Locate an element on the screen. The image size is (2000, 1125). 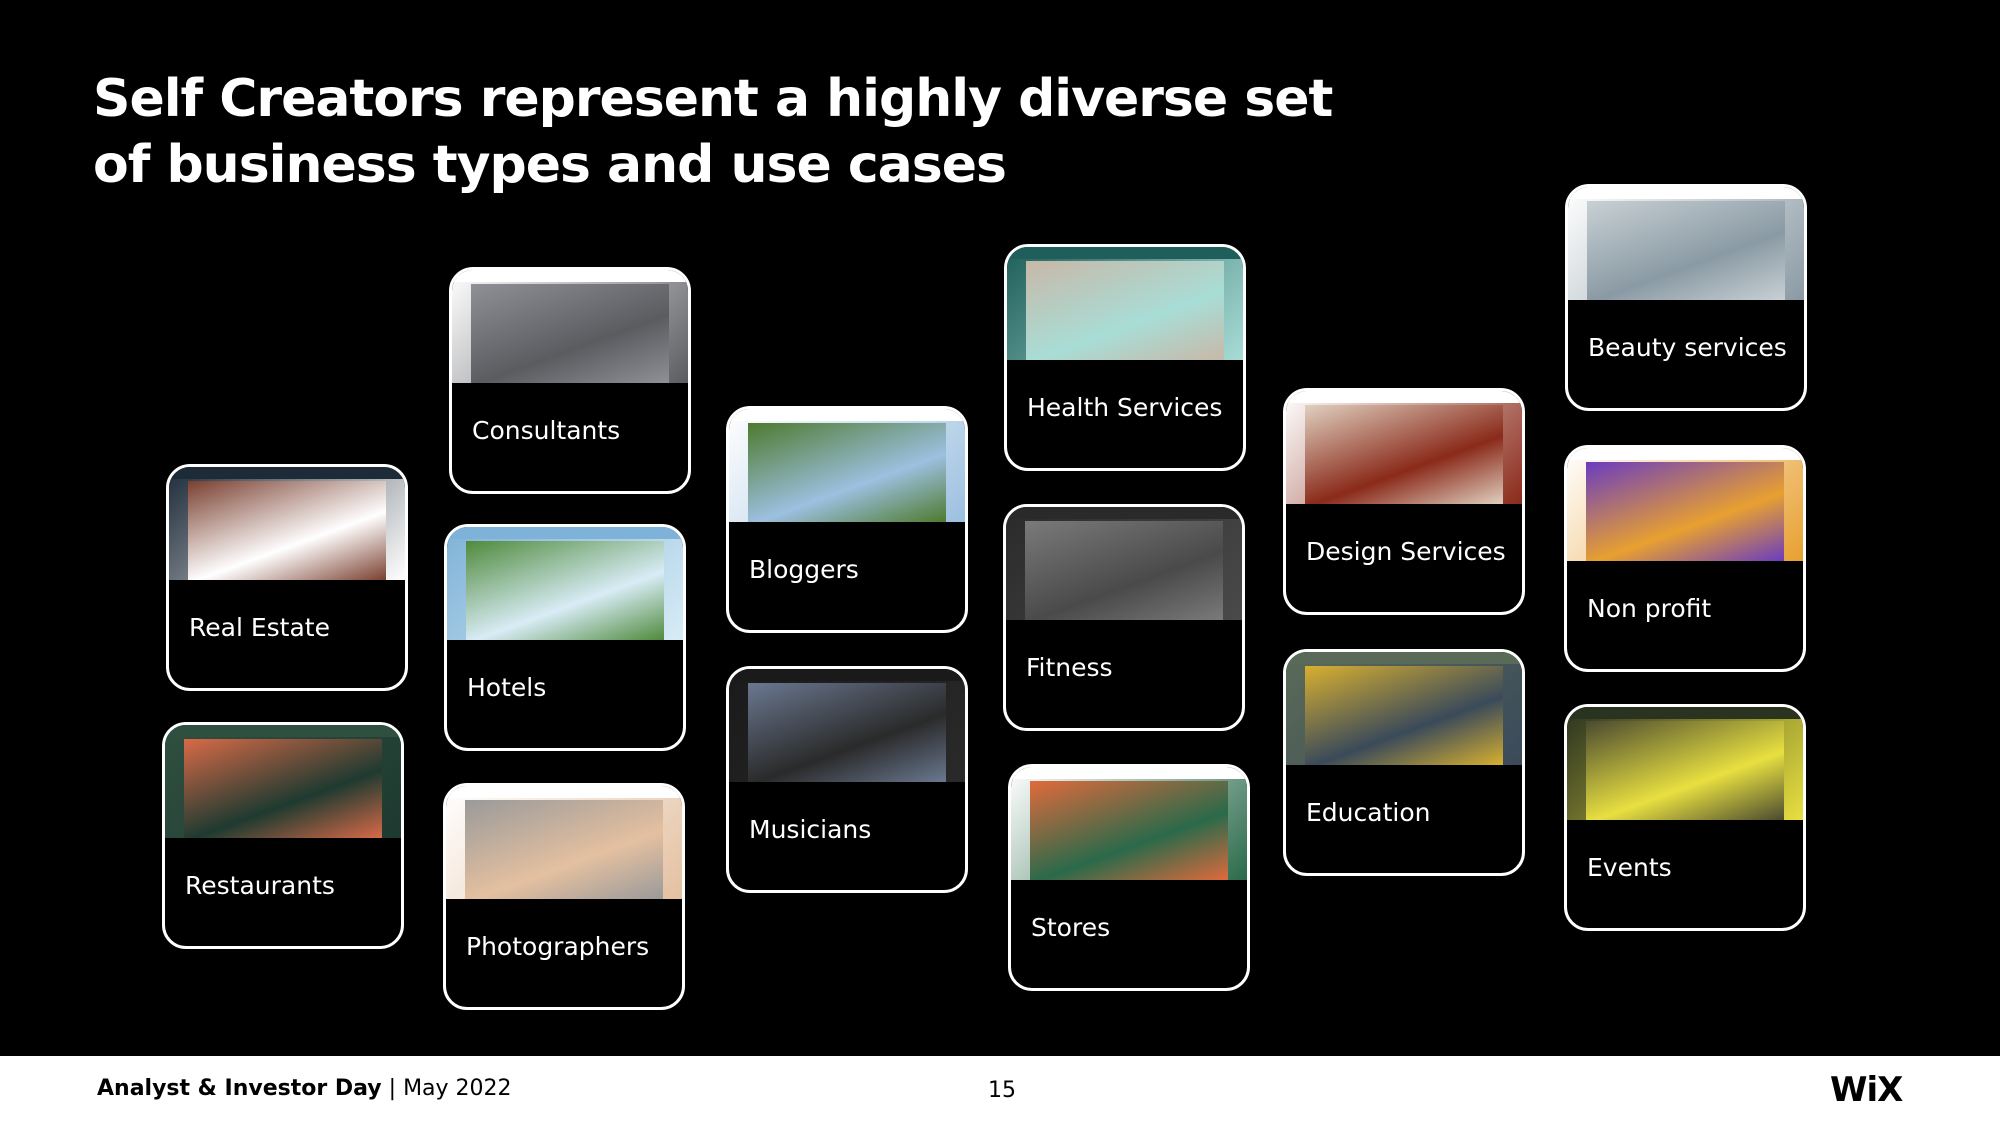
card-bloggers: Bloggers is located at coordinates (847, 519).